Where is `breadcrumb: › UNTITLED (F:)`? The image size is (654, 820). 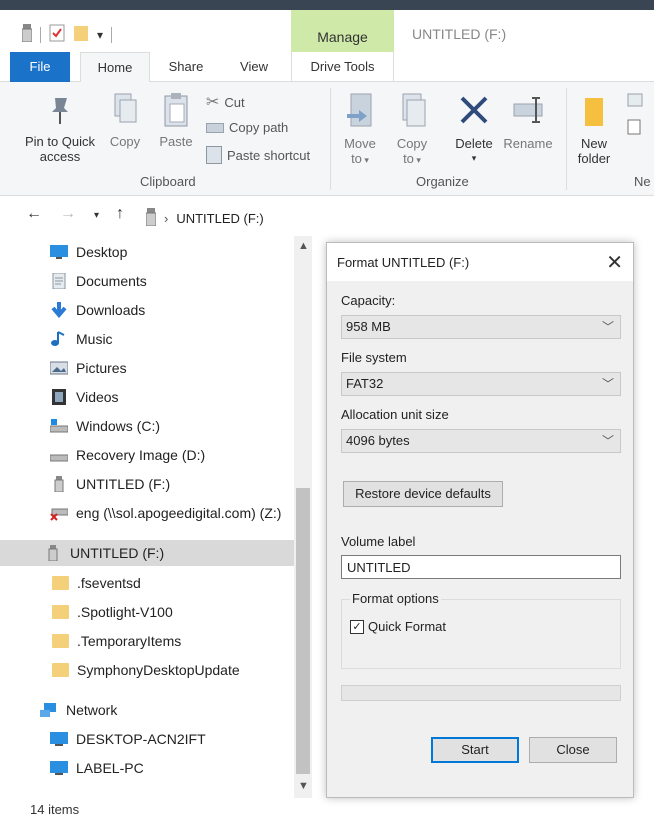
breadcrumb: › UNTITLED (F:) is located at coordinates (204, 218).